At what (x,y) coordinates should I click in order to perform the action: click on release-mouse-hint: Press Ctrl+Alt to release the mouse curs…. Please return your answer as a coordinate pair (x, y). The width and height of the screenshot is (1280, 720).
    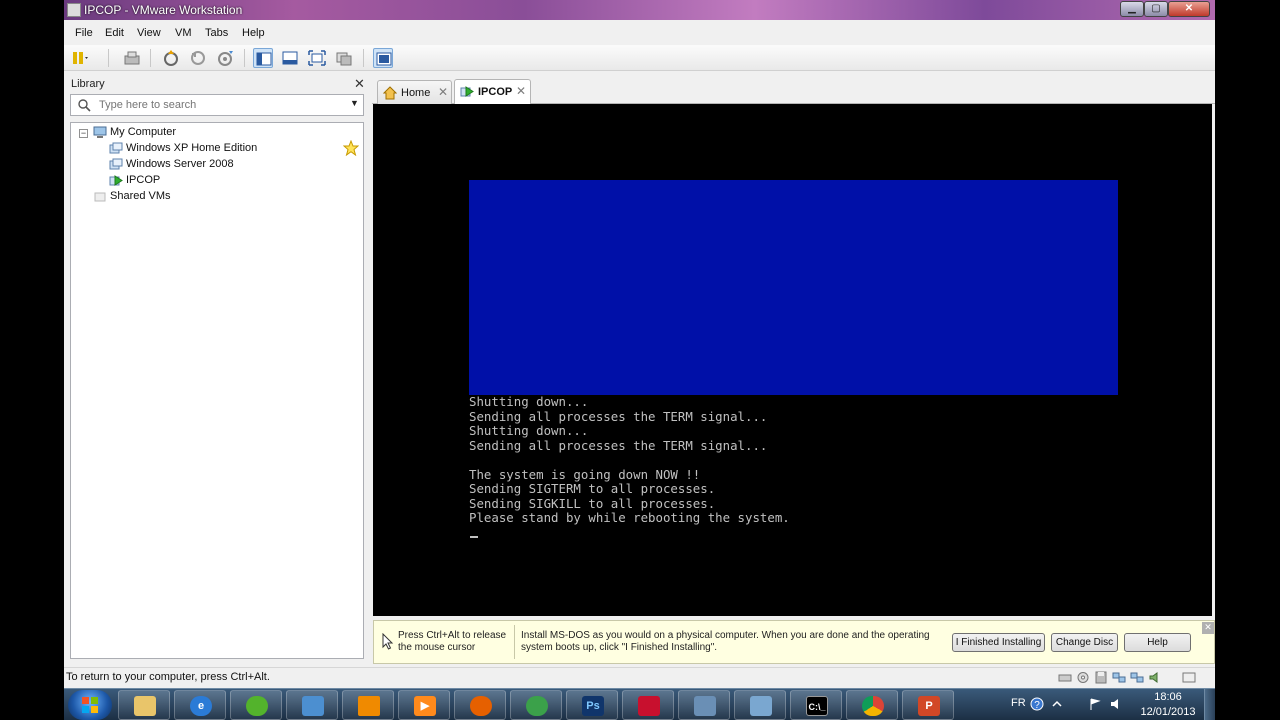
    Looking at the image, I should click on (452, 641).